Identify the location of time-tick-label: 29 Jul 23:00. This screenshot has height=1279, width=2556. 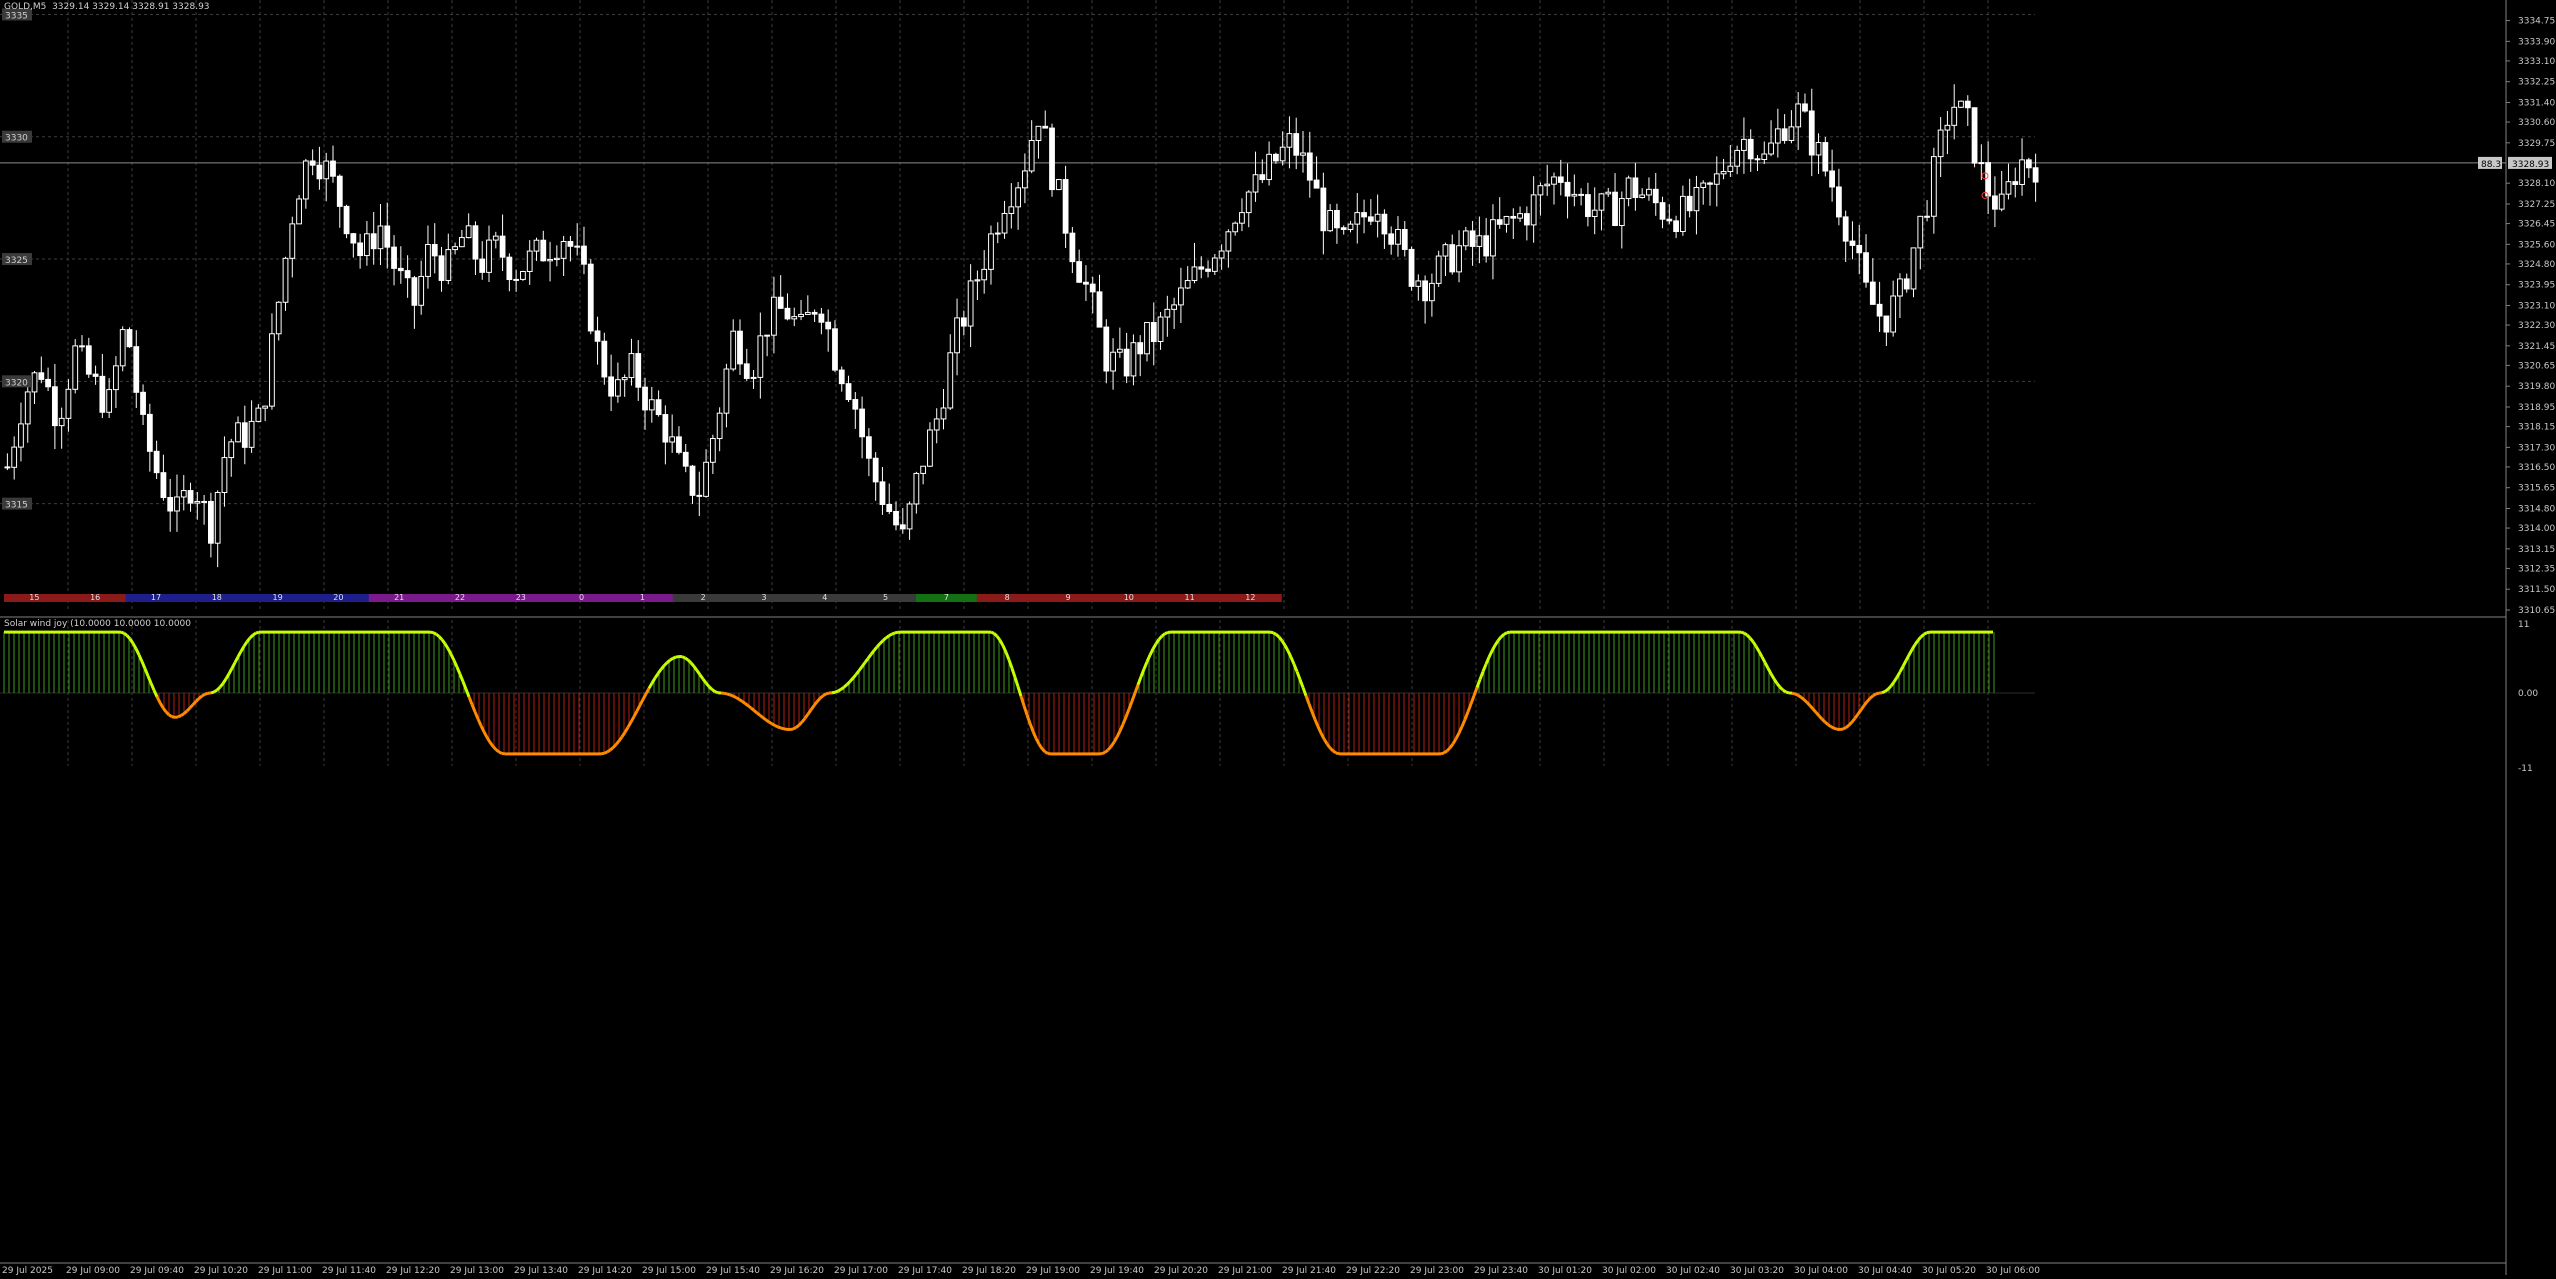
(1437, 1270).